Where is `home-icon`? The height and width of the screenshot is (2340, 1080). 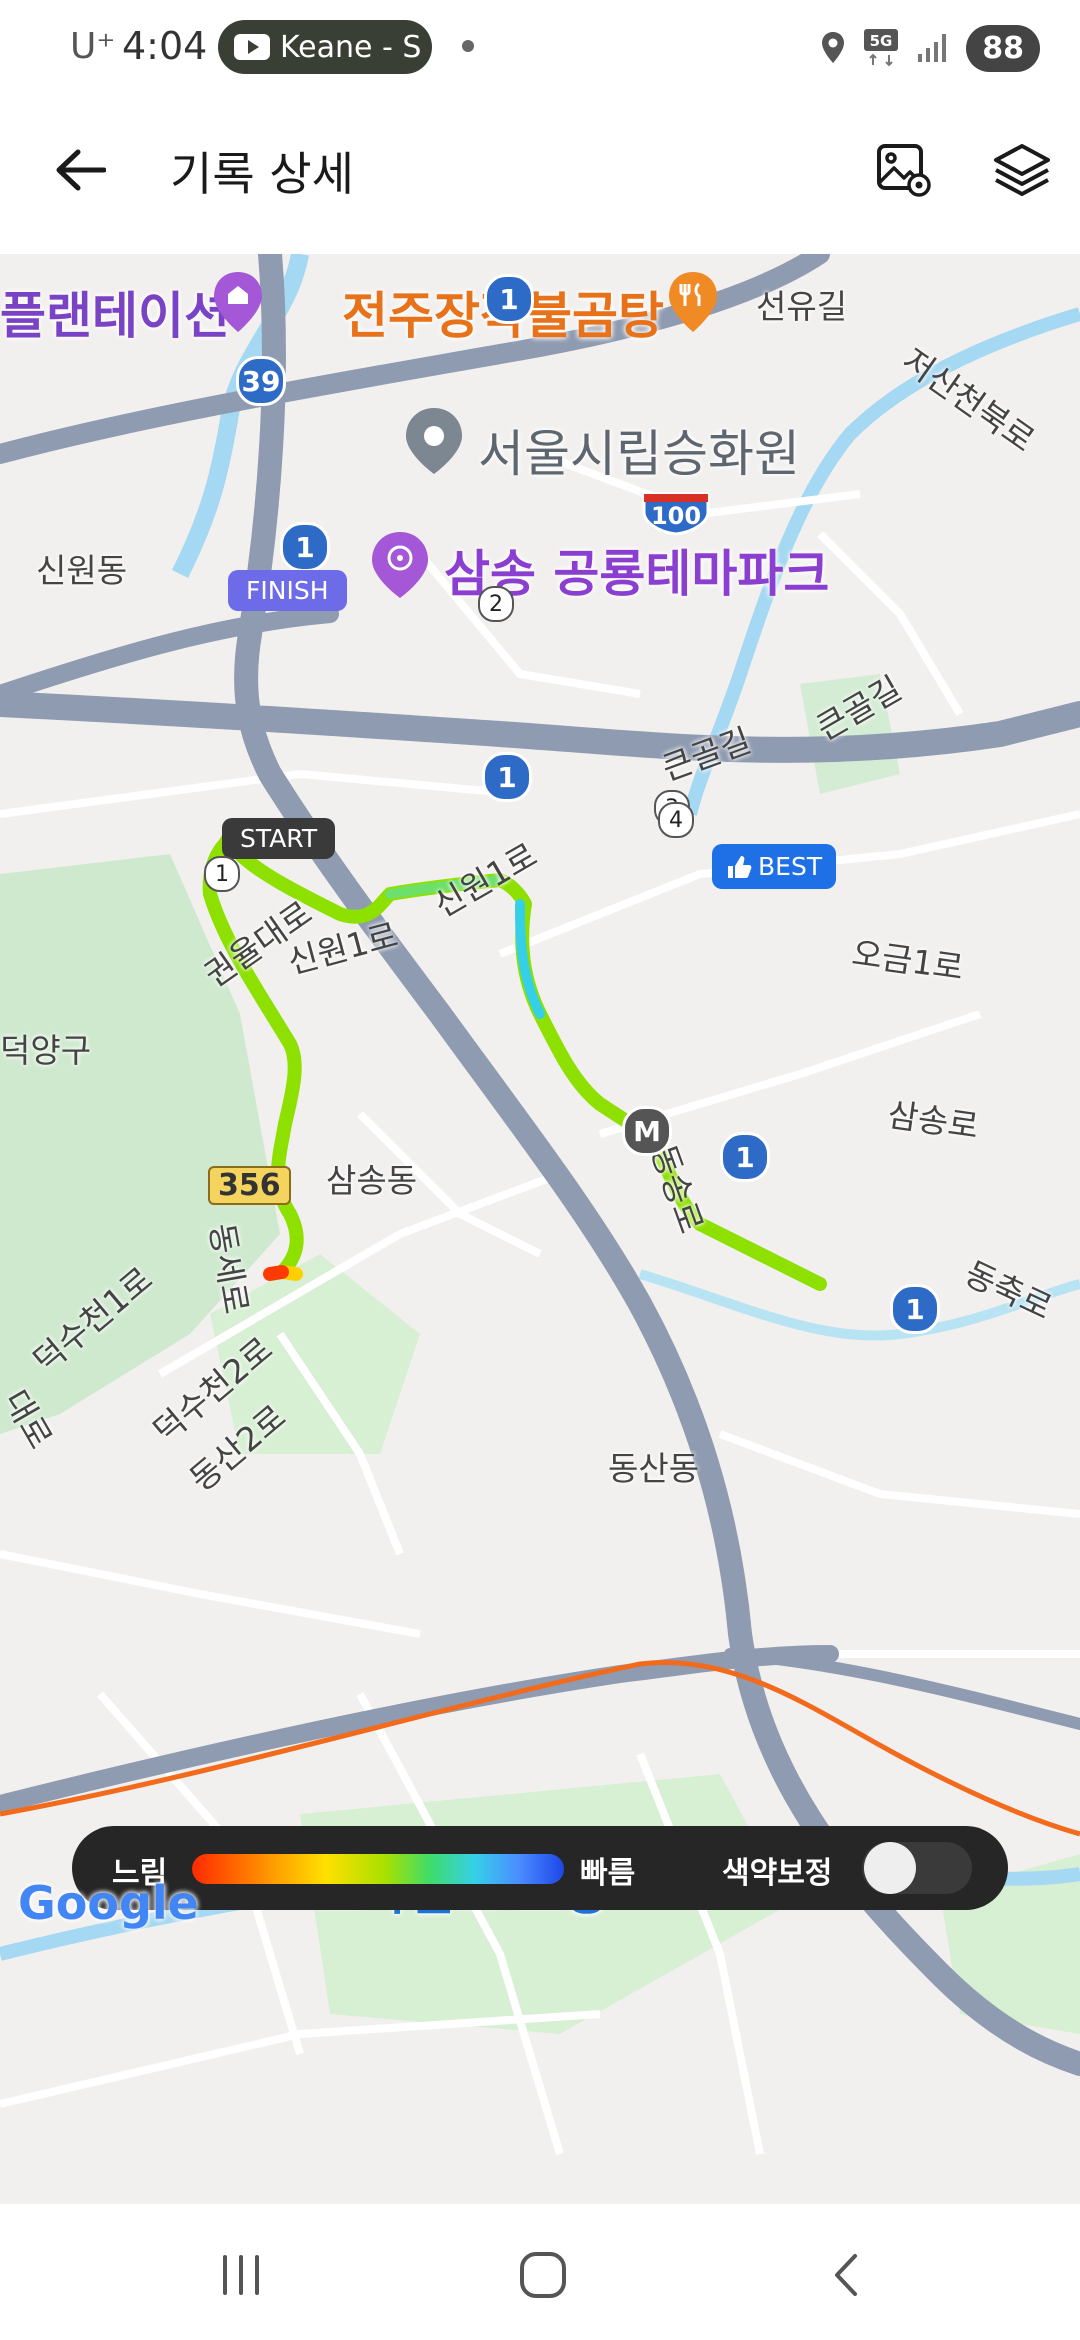 home-icon is located at coordinates (543, 2275).